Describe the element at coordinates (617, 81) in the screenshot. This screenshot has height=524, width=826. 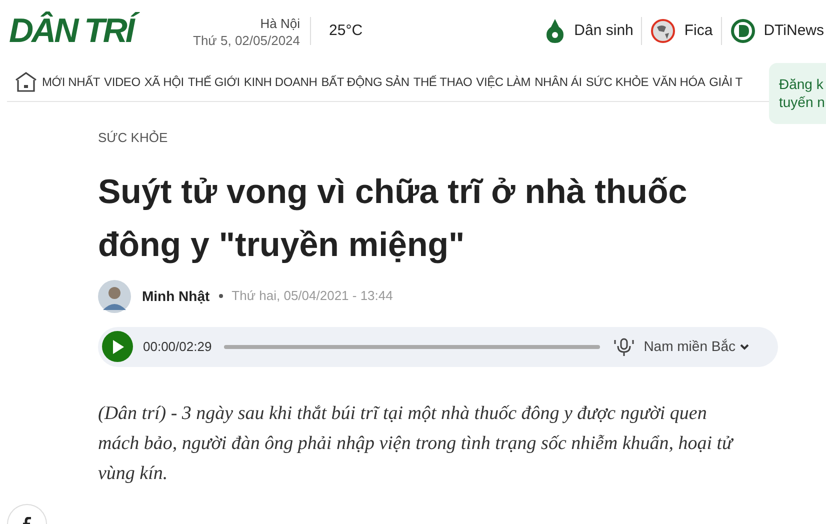
I see `nav-link: SỨC KHỎE` at that location.